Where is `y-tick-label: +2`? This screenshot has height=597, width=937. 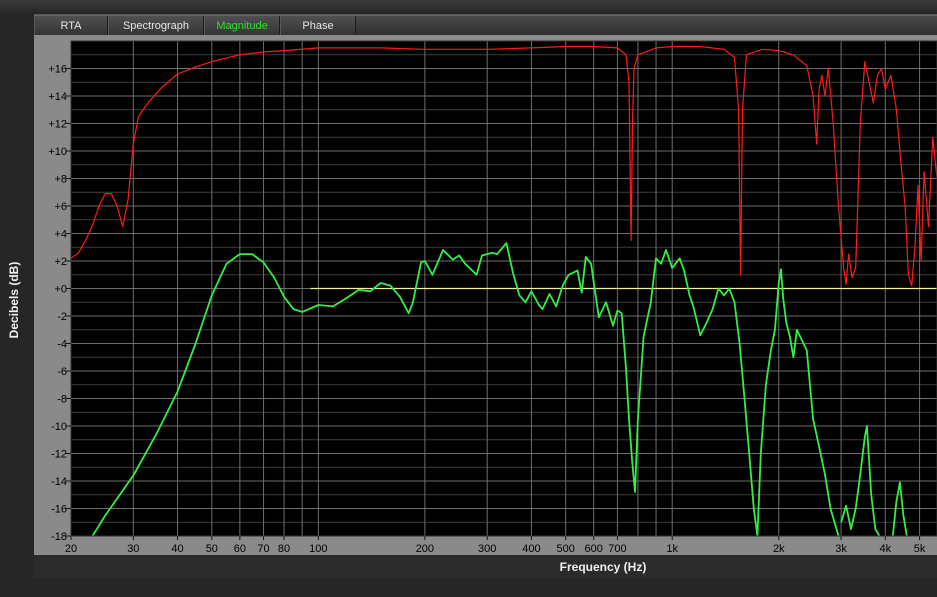
y-tick-label: +2 is located at coordinates (60, 262).